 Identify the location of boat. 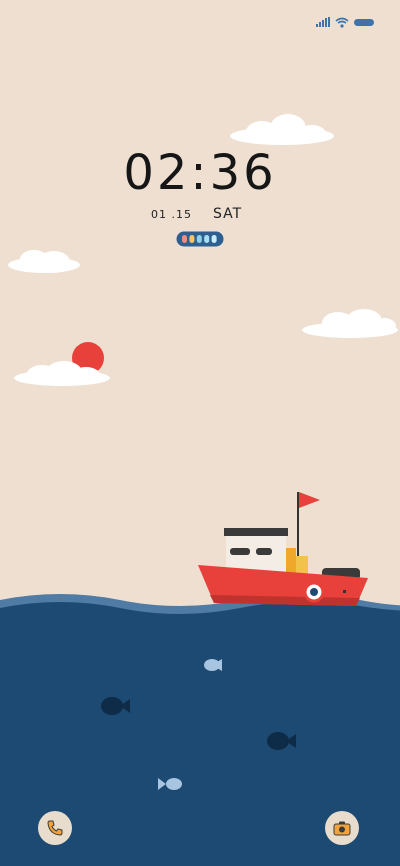
(283, 549).